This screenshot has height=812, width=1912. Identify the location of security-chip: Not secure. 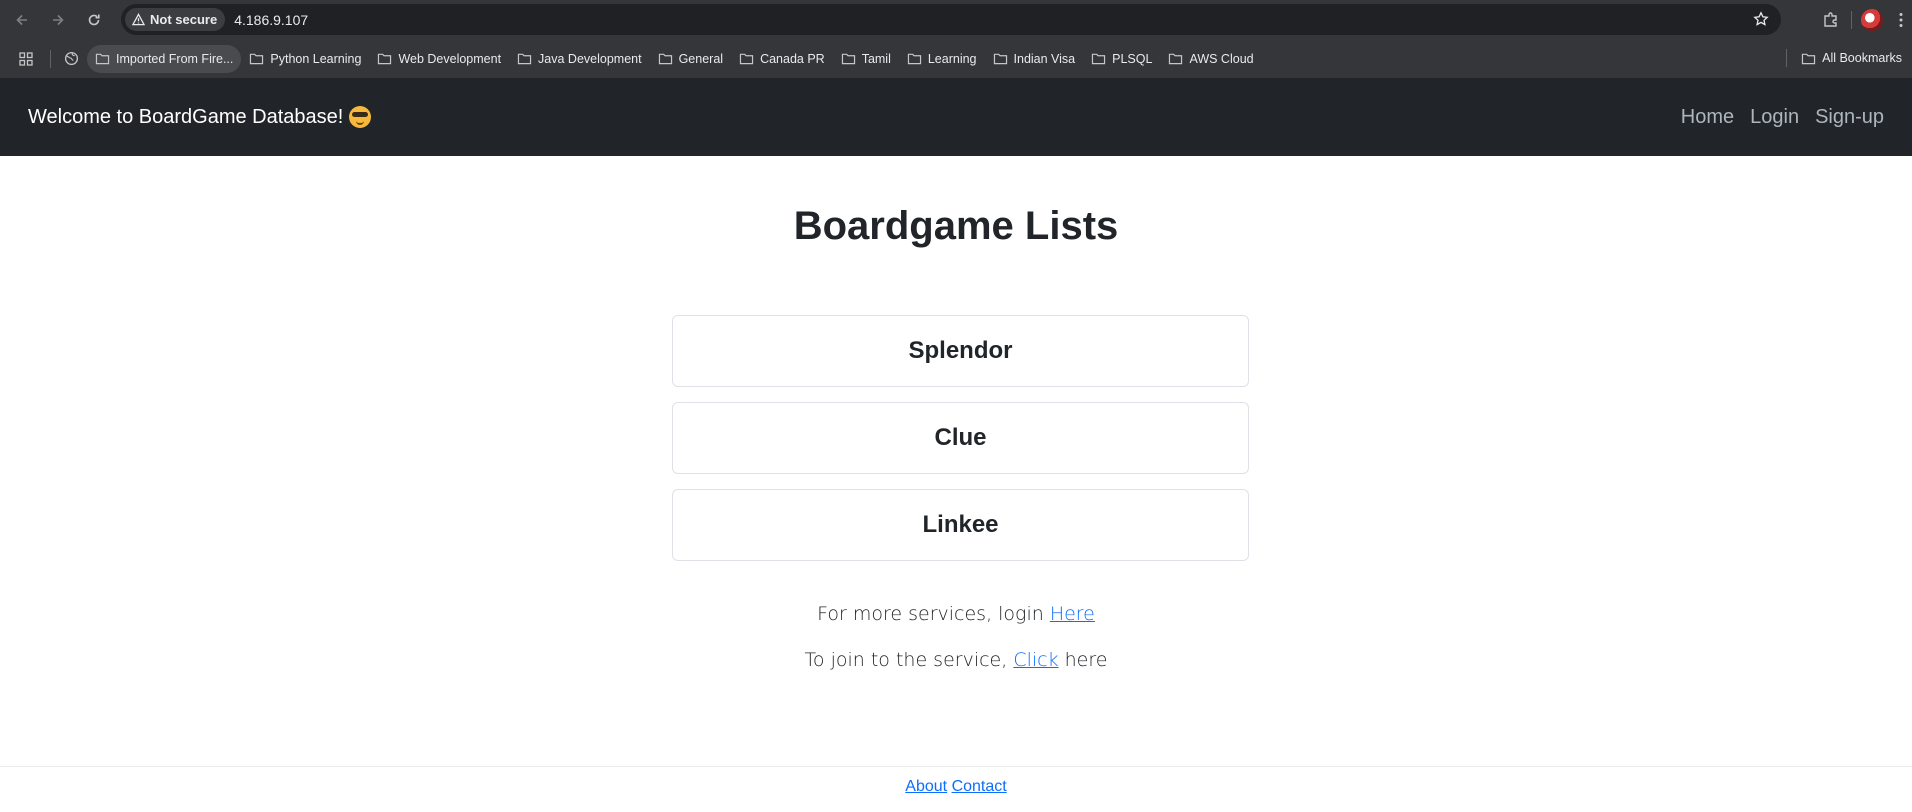
(175, 19).